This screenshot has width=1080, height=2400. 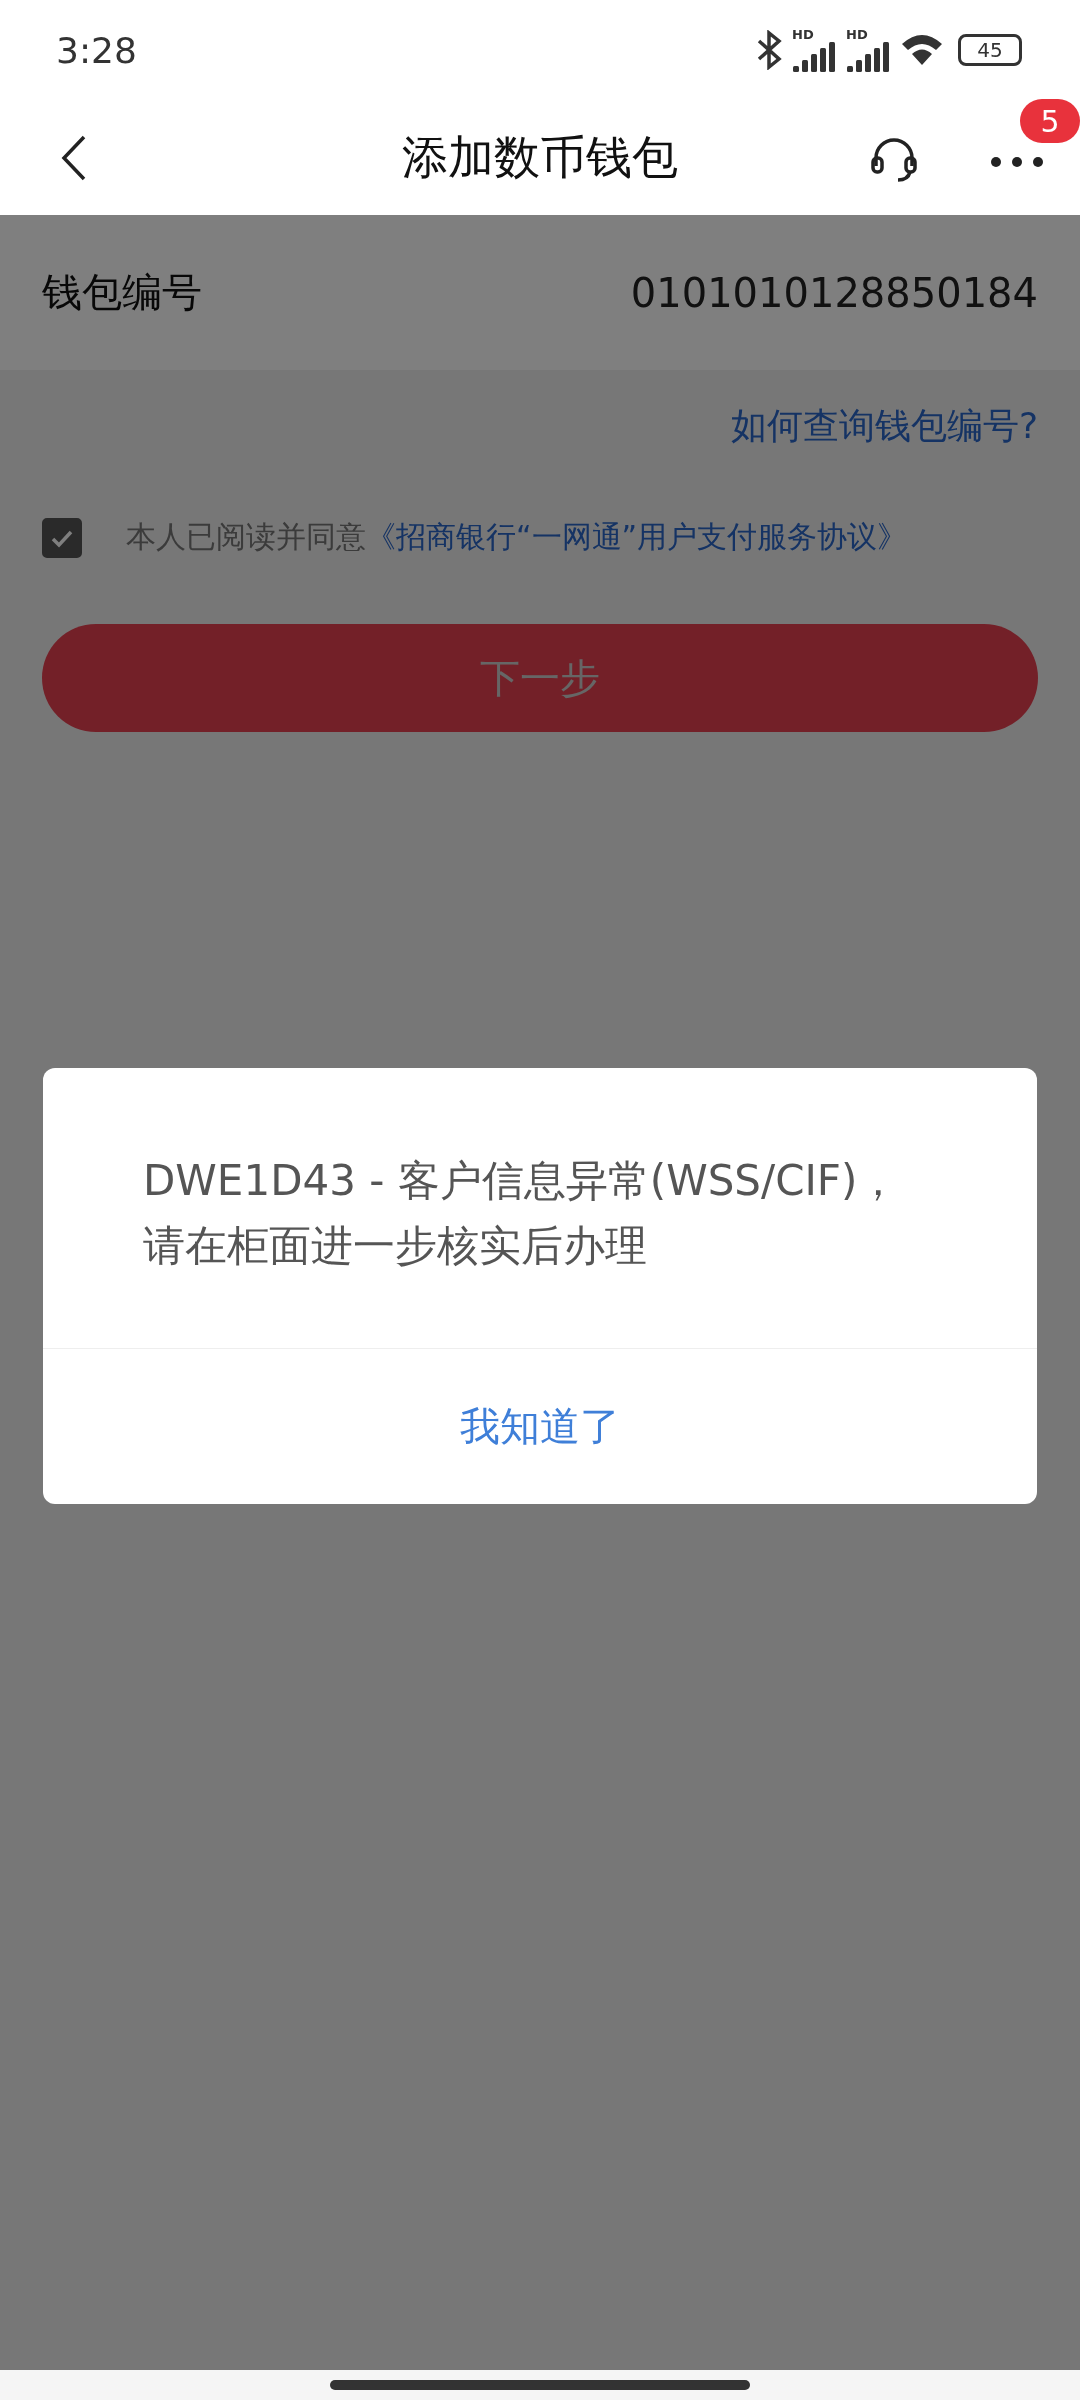 What do you see at coordinates (1050, 121) in the screenshot?
I see `notification-badge: 5` at bounding box center [1050, 121].